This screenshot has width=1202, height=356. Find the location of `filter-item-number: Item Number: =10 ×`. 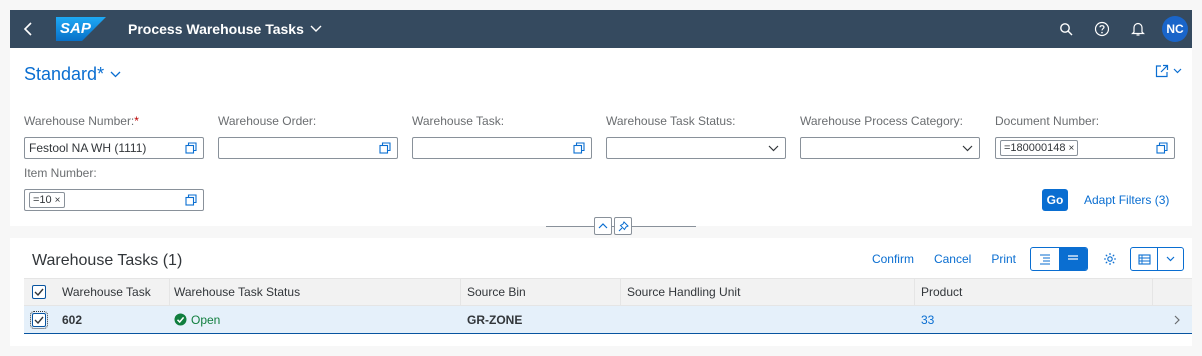

filter-item-number: Item Number: =10 × is located at coordinates (114, 188).